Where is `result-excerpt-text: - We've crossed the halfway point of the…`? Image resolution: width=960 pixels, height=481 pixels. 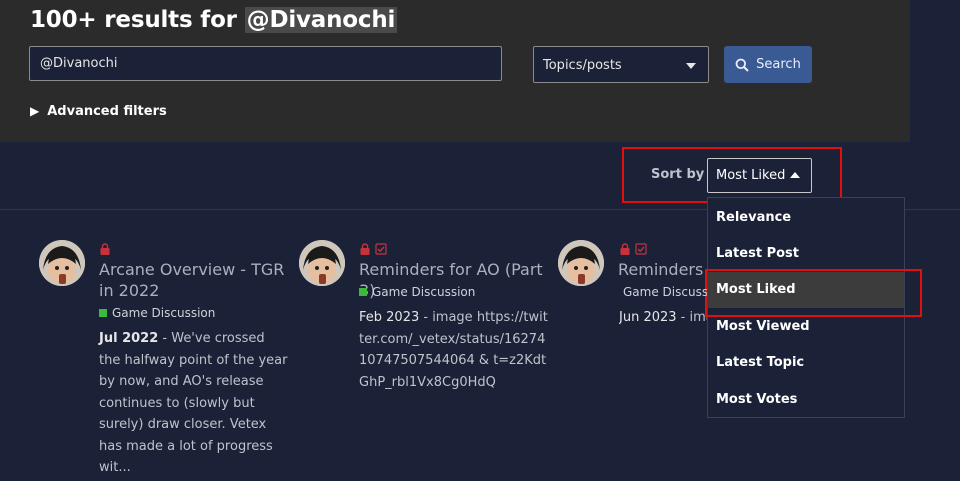
result-excerpt-text: - We've crossed the halfway point of the… is located at coordinates (193, 403).